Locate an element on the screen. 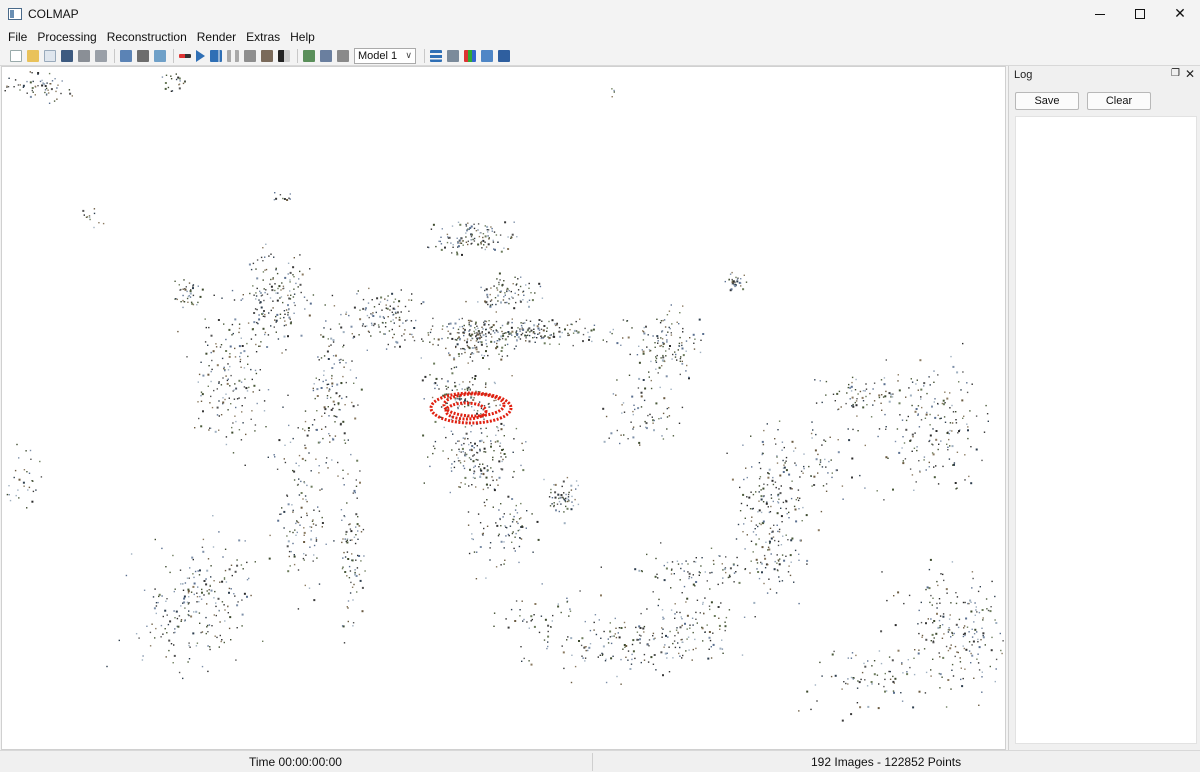 The image size is (1200, 772). import-model-icon is located at coordinates (84, 55).